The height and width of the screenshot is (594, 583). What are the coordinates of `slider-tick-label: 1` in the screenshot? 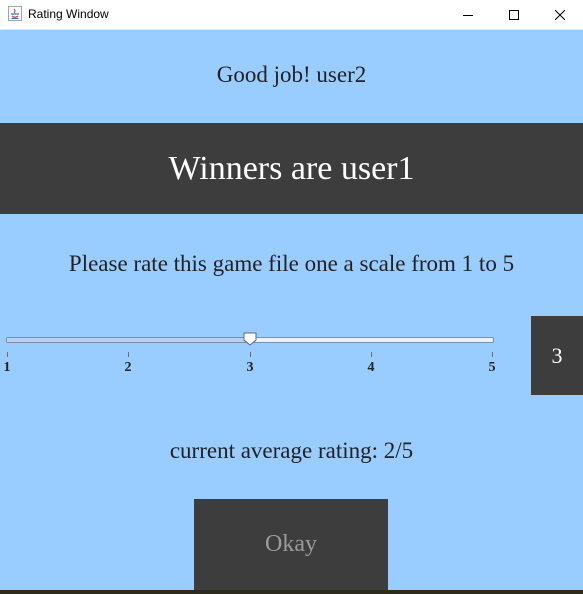 It's located at (7, 367).